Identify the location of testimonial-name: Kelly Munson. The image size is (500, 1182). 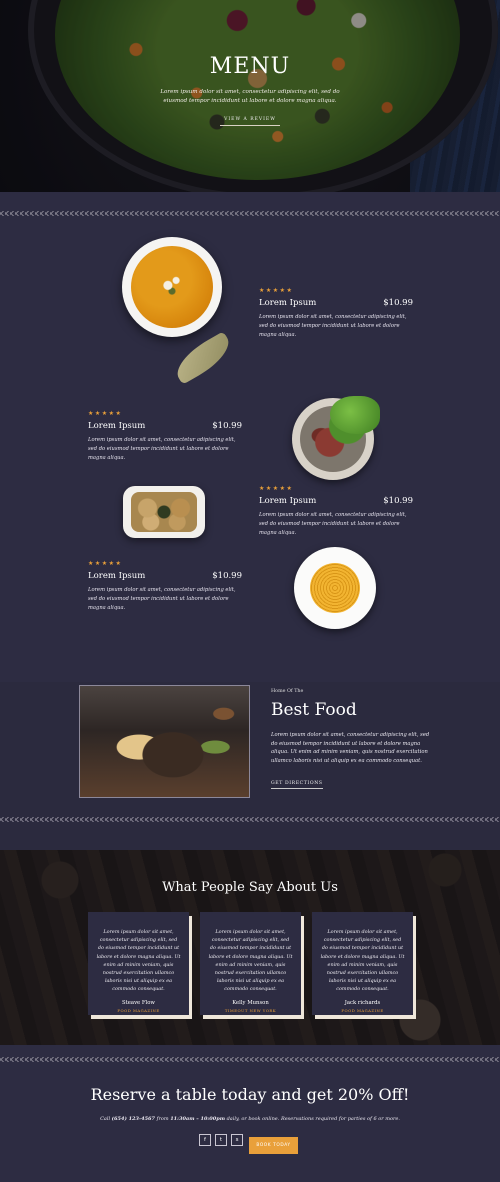
(250, 1002).